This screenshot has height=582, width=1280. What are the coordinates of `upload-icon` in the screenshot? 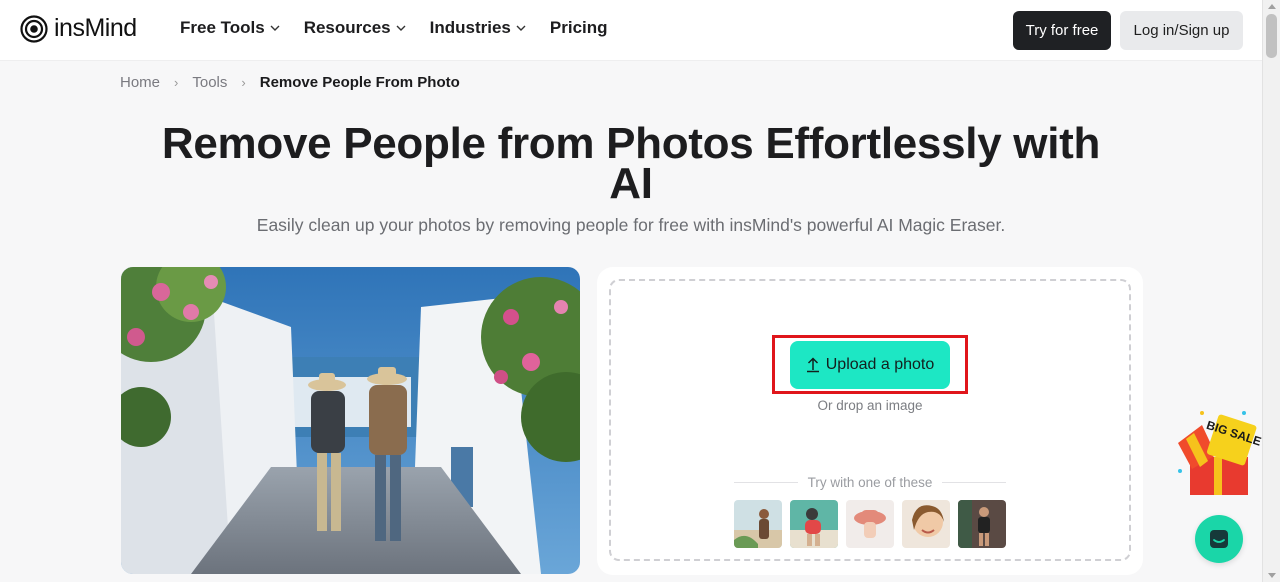 It's located at (812, 365).